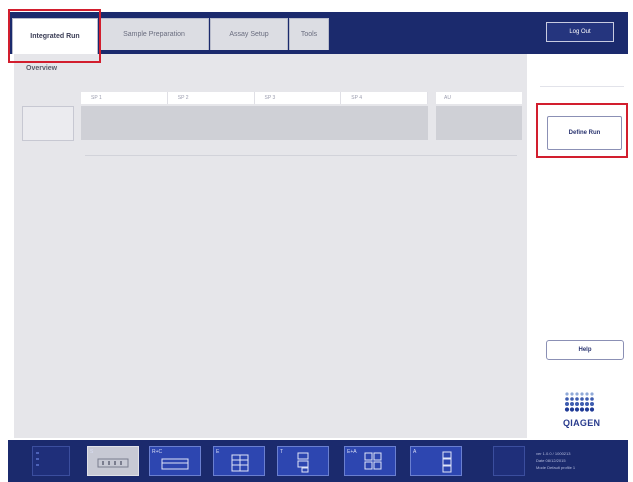 Image resolution: width=633 pixels, height=482 pixels. What do you see at coordinates (254, 123) in the screenshot?
I see `sp-run-area` at bounding box center [254, 123].